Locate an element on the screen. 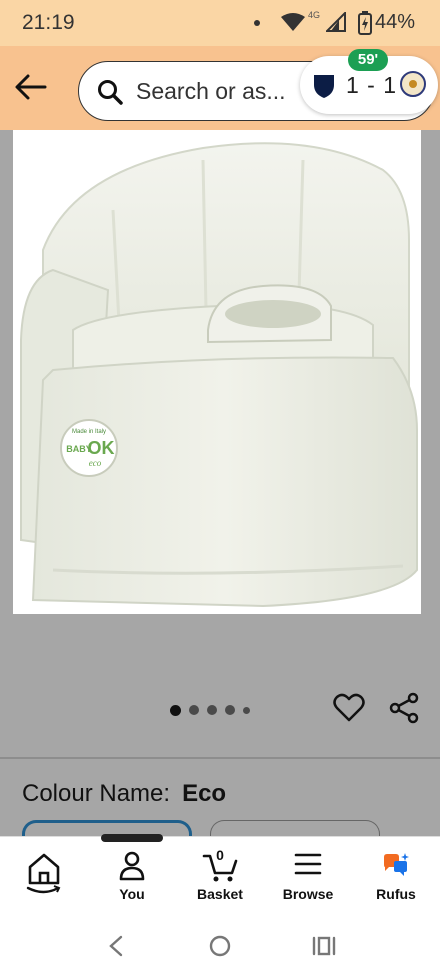 This screenshot has width=440, height=978. heart-icon is located at coordinates (349, 708).